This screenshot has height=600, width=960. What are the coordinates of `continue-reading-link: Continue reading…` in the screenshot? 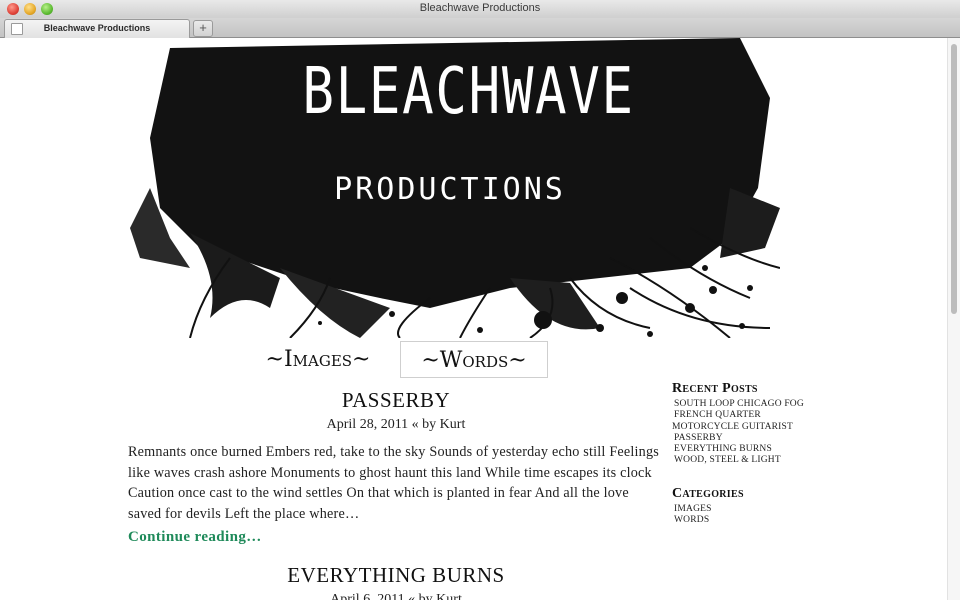 It's located at (195, 537).